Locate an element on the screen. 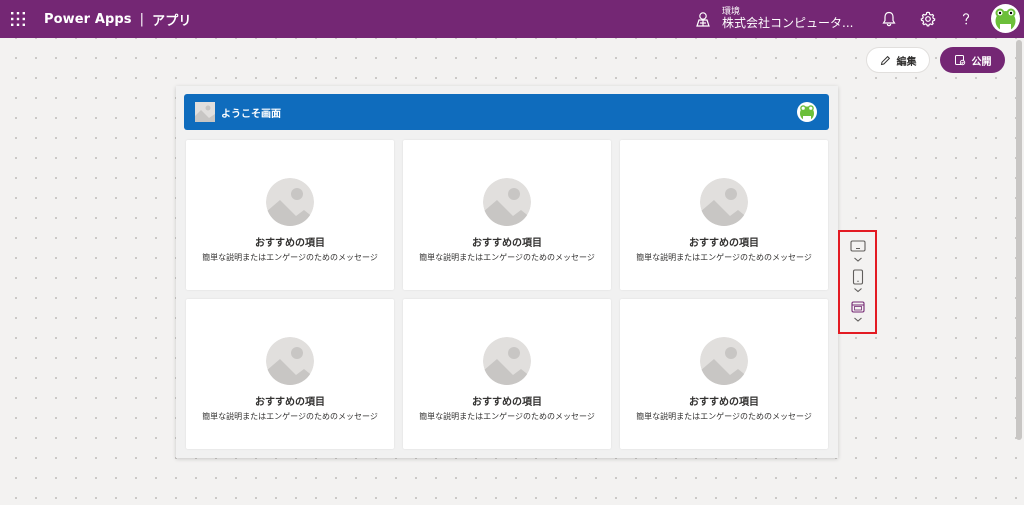 This screenshot has width=1024, height=505. tablet-icon is located at coordinates (858, 251).